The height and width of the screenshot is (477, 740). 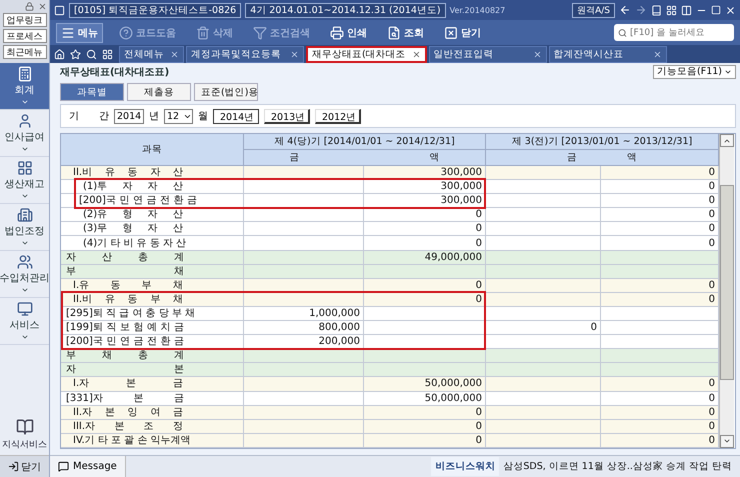 What do you see at coordinates (287, 116) in the screenshot?
I see `year-button: 2013년` at bounding box center [287, 116].